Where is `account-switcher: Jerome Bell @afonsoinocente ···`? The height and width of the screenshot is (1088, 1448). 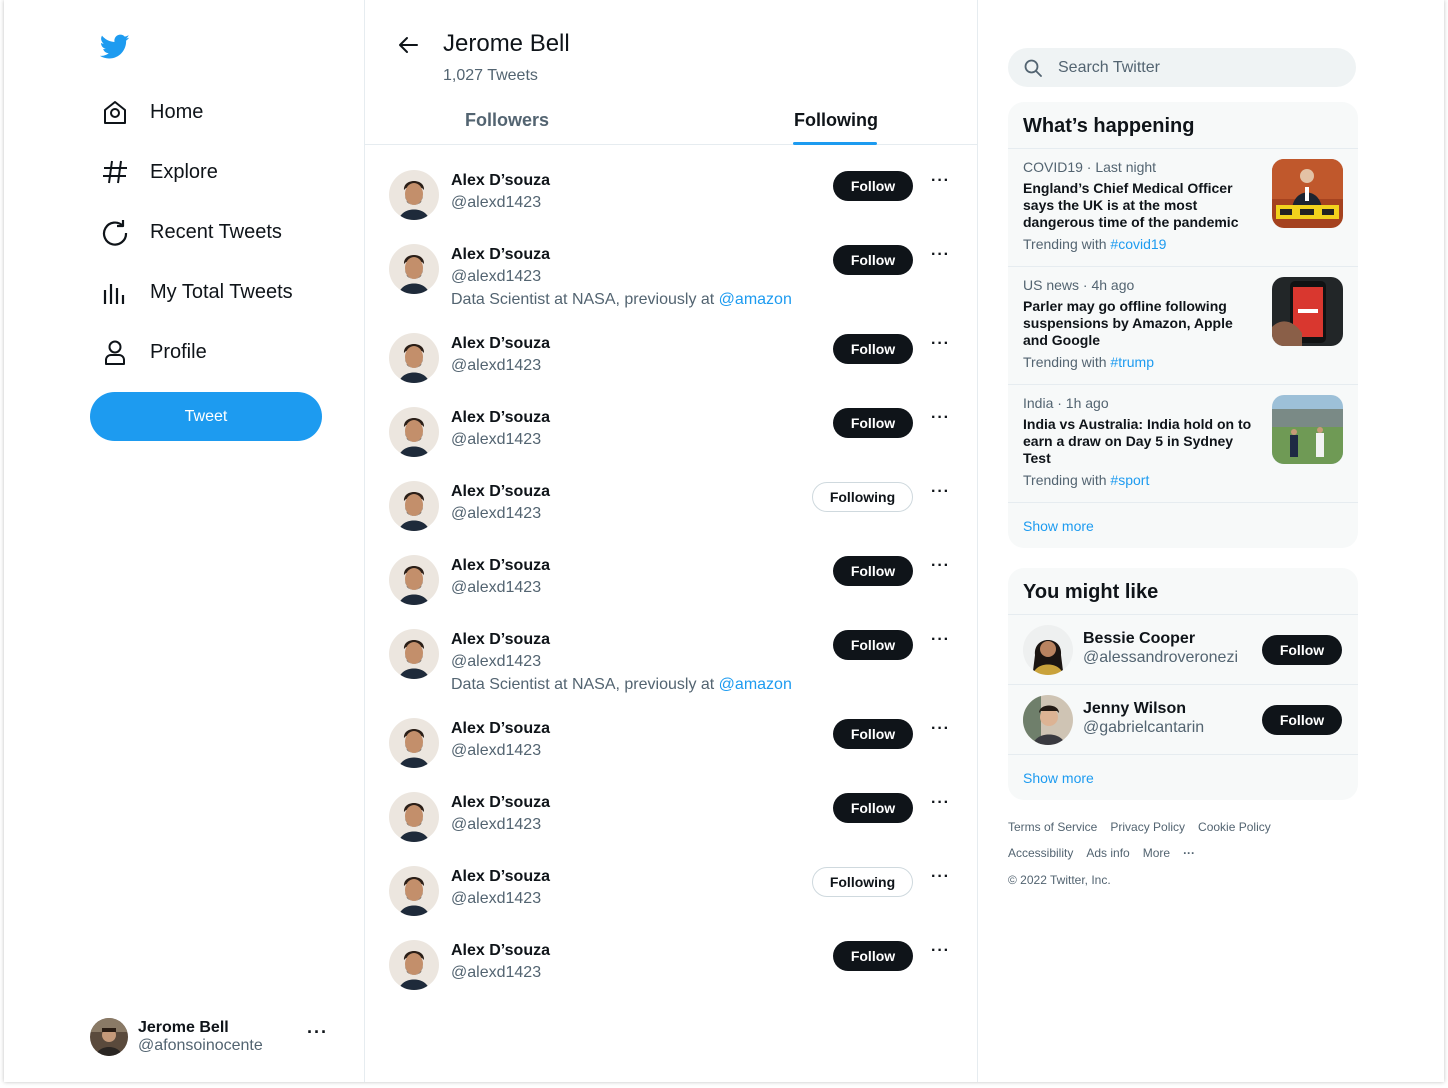
account-switcher: Jerome Bell @afonsoinocente ··· is located at coordinates (210, 1037).